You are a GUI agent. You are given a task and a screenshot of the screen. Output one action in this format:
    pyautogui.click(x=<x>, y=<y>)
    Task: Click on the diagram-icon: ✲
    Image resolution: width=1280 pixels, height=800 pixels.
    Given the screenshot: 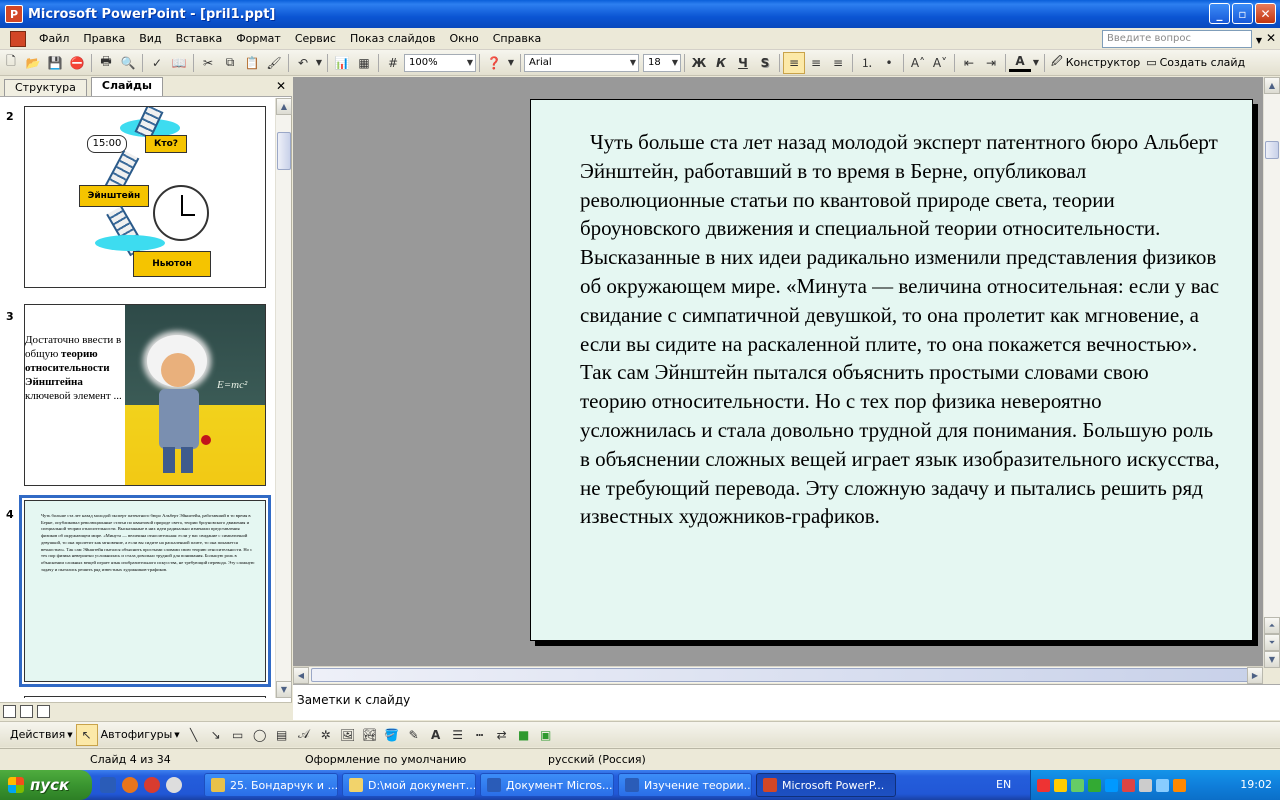 What is the action you would take?
    pyautogui.click(x=326, y=735)
    